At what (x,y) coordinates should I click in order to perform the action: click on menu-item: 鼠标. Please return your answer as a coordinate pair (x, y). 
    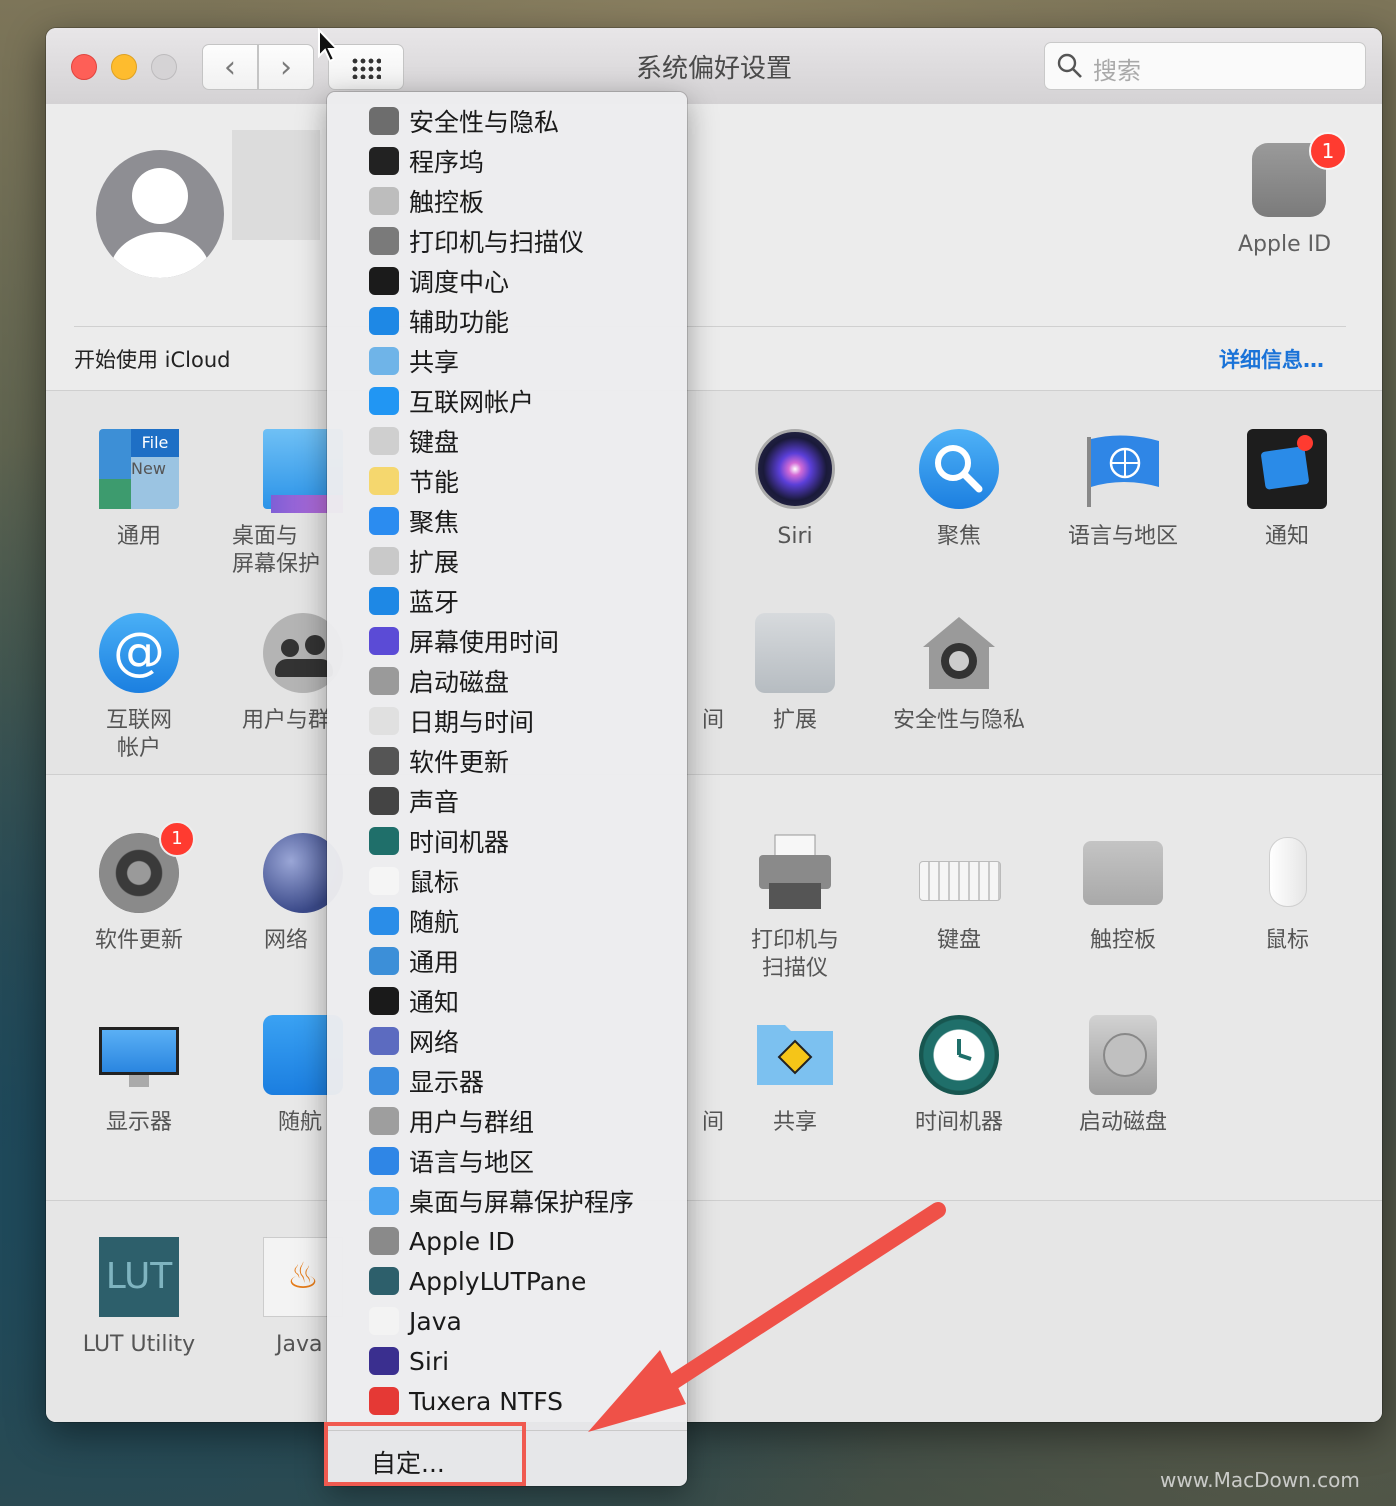
    Looking at the image, I should click on (414, 881).